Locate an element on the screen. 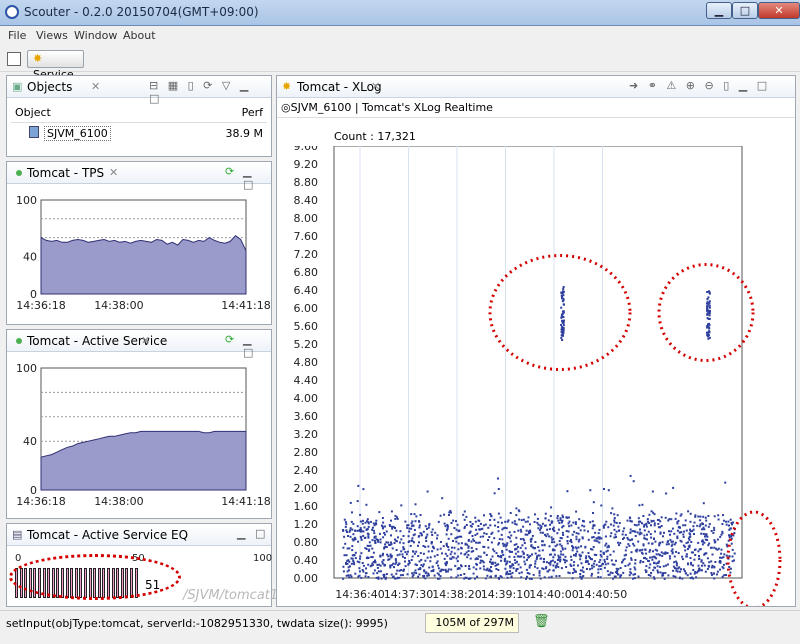 The width and height of the screenshot is (800, 644). column-perf: Perf is located at coordinates (252, 112).